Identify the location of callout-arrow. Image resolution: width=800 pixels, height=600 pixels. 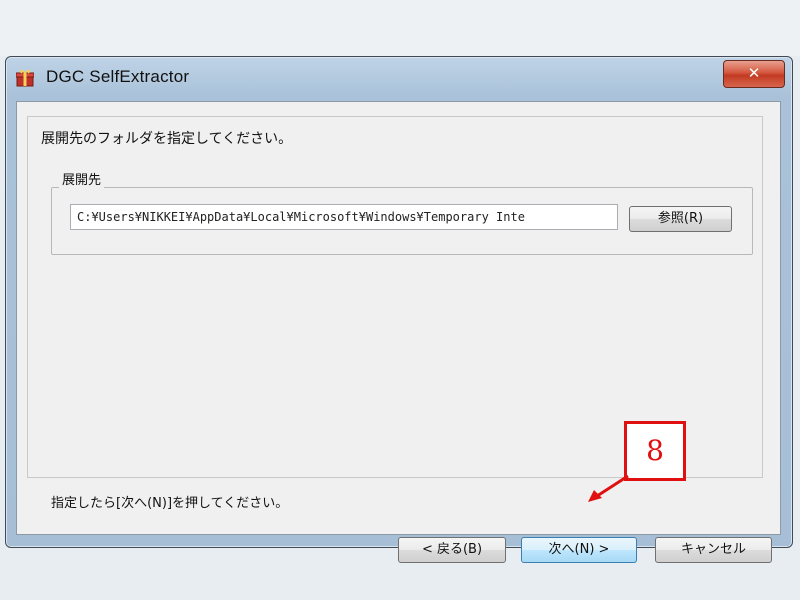
(608, 488).